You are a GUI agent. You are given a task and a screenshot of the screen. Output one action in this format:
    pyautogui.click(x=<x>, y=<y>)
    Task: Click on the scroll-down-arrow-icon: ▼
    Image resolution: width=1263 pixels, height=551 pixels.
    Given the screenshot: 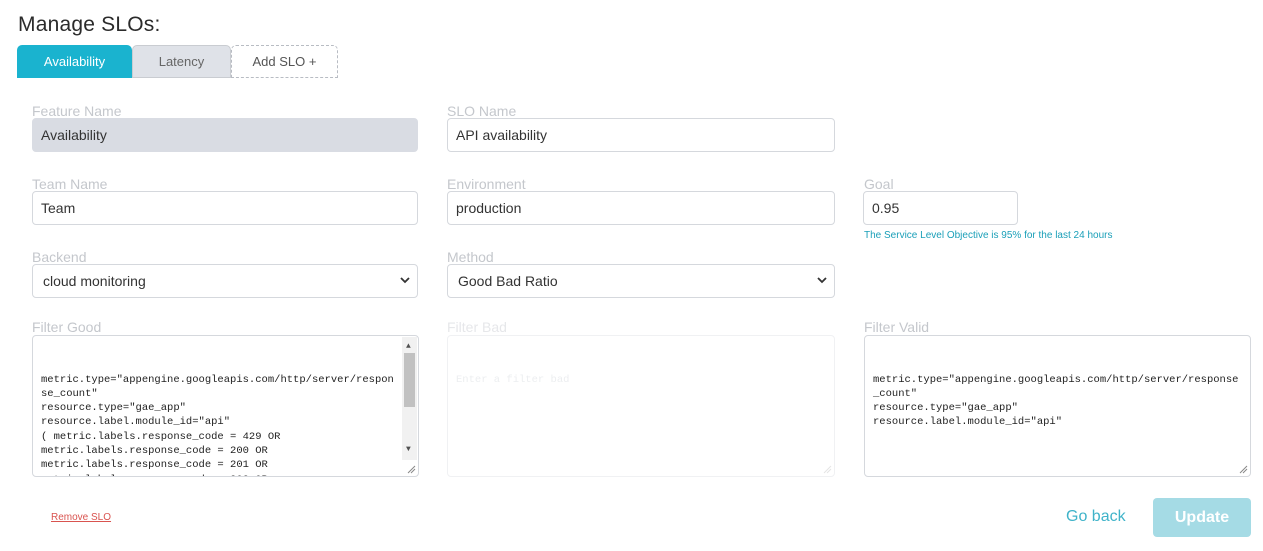 What is the action you would take?
    pyautogui.click(x=408, y=450)
    